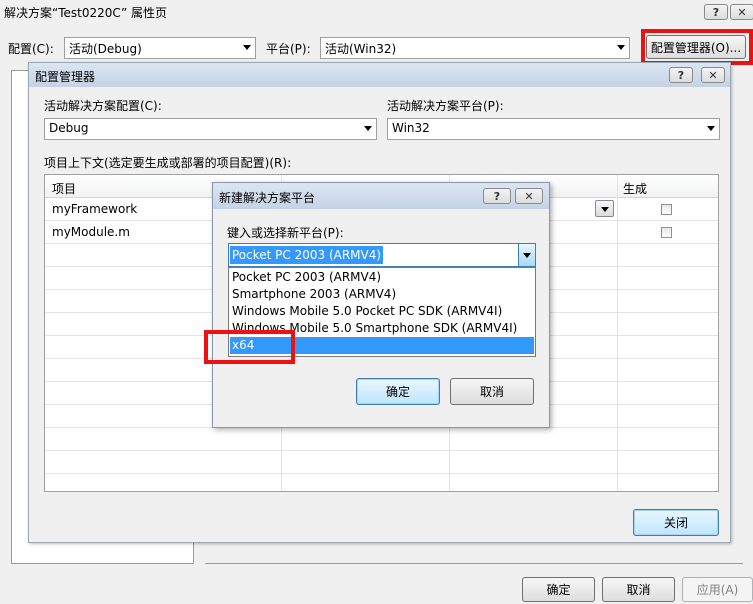 The width and height of the screenshot is (753, 604). What do you see at coordinates (95, 209) in the screenshot?
I see `project-name: myFramework` at bounding box center [95, 209].